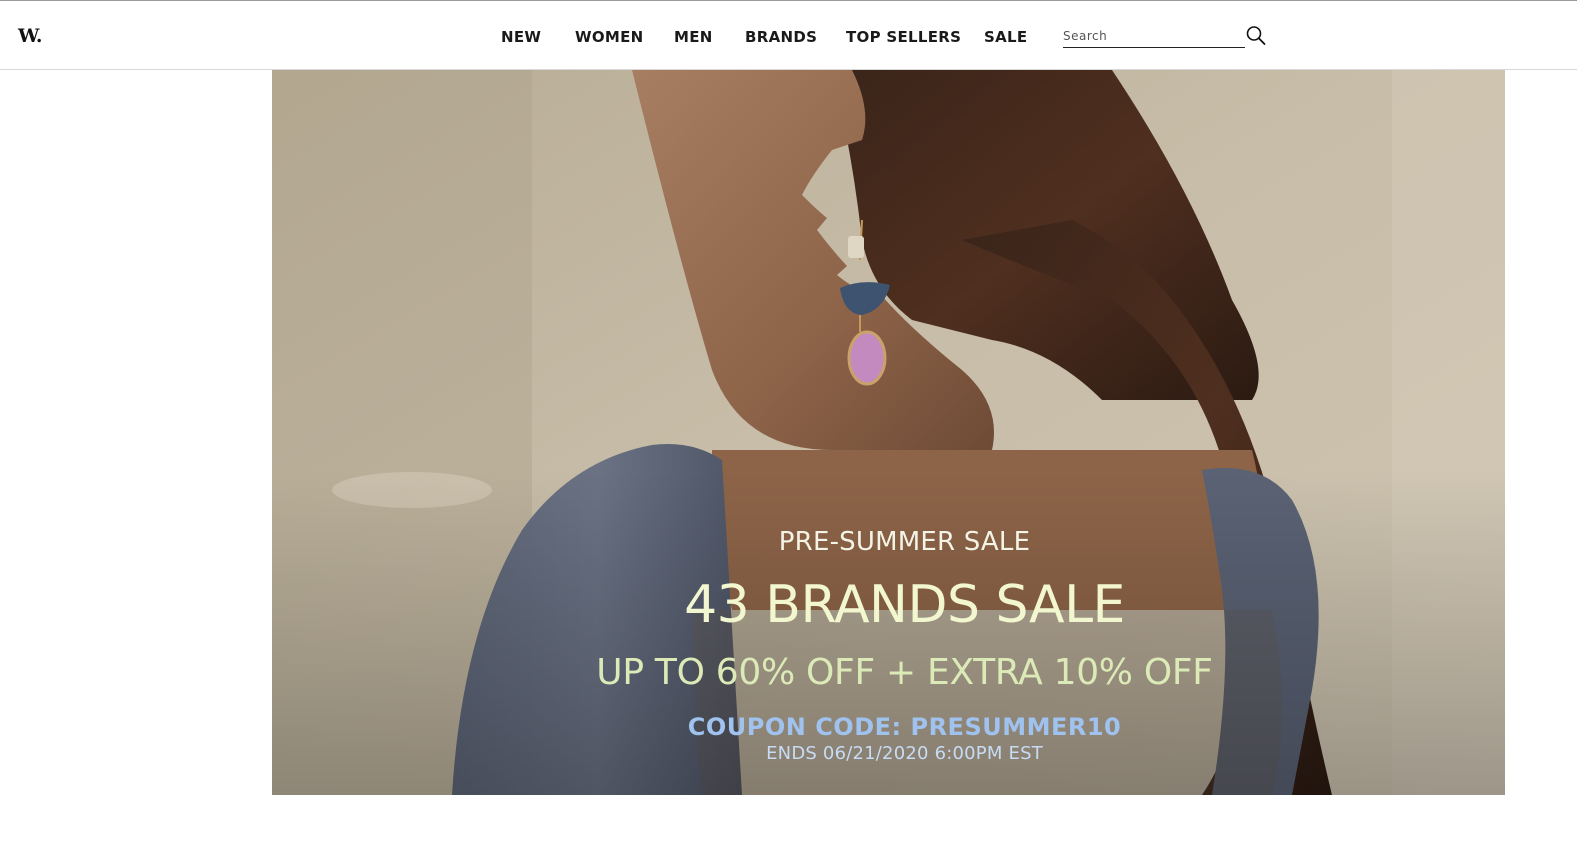 This screenshot has width=1577, height=843. I want to click on site-logo: W., so click(30, 36).